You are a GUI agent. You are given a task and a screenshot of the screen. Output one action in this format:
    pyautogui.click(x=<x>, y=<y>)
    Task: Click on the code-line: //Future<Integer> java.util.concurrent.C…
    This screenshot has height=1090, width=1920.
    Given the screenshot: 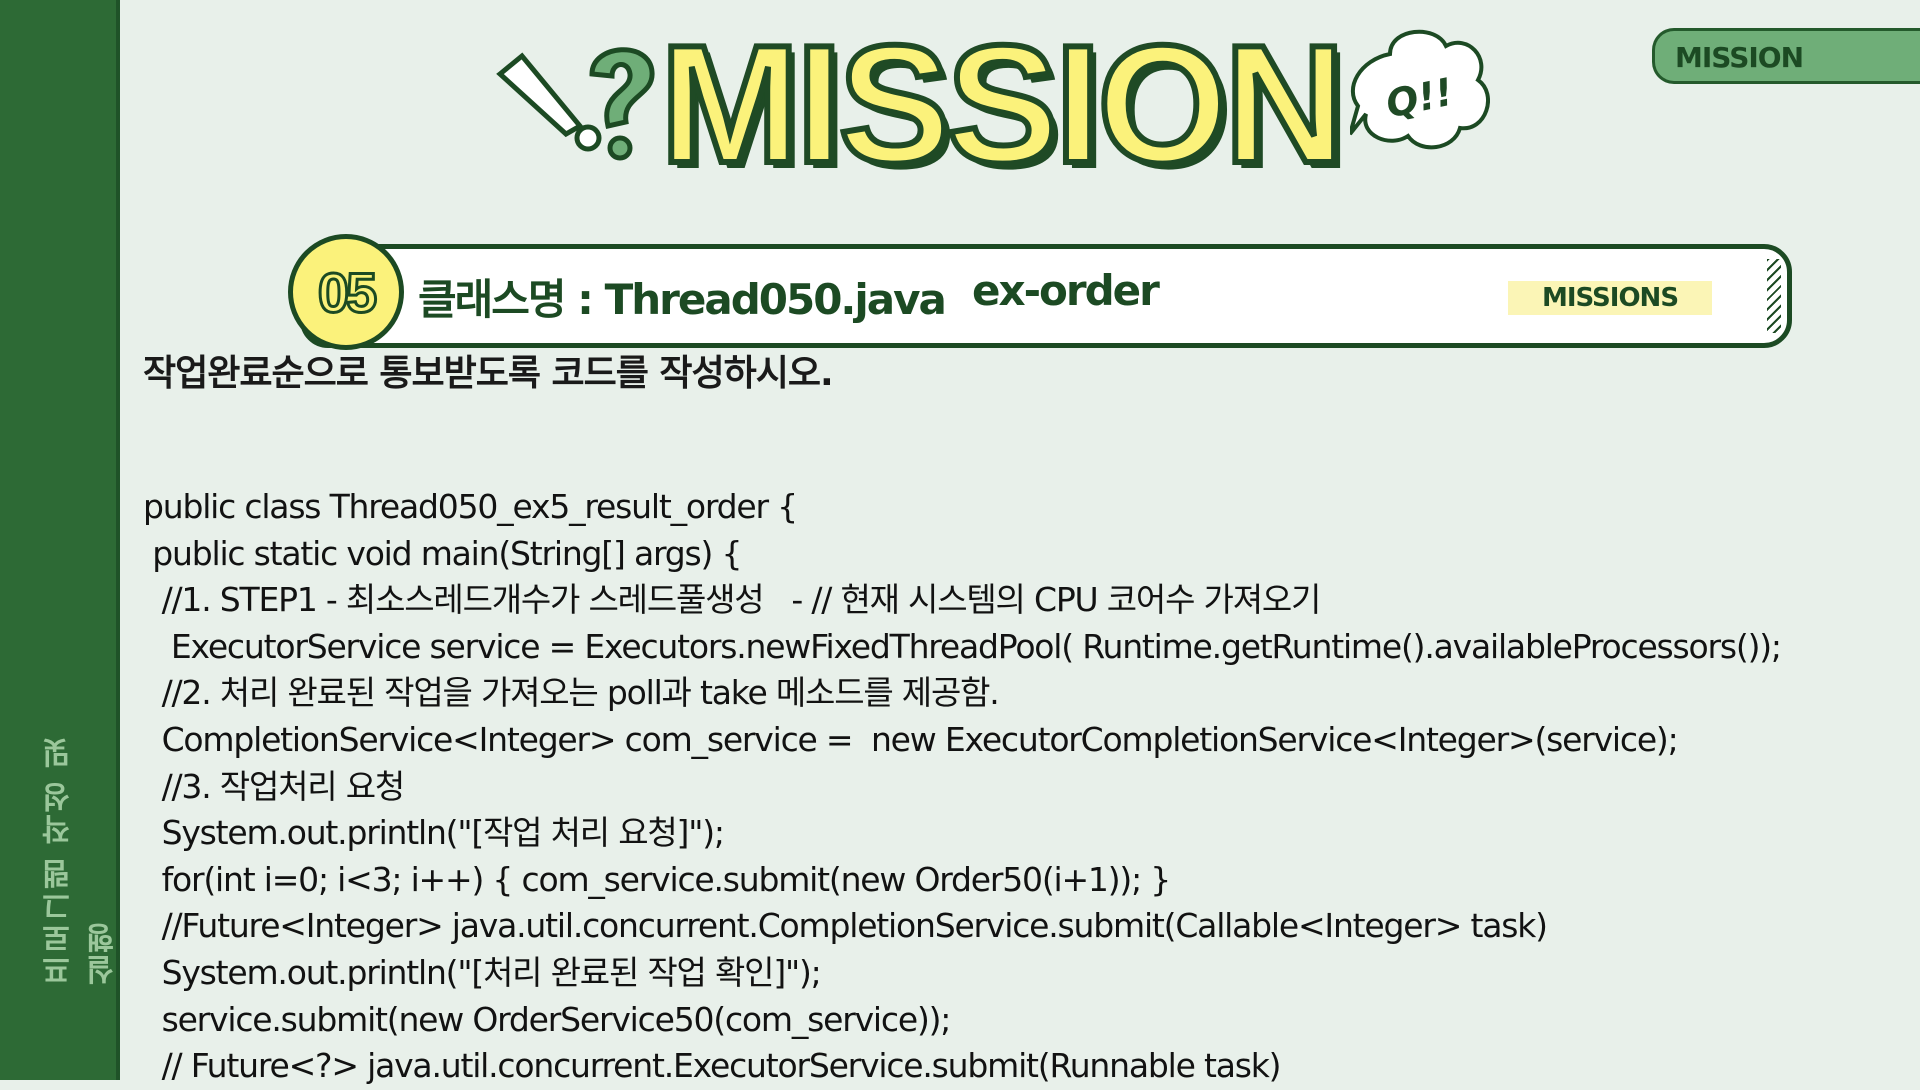 What is the action you would take?
    pyautogui.click(x=845, y=926)
    